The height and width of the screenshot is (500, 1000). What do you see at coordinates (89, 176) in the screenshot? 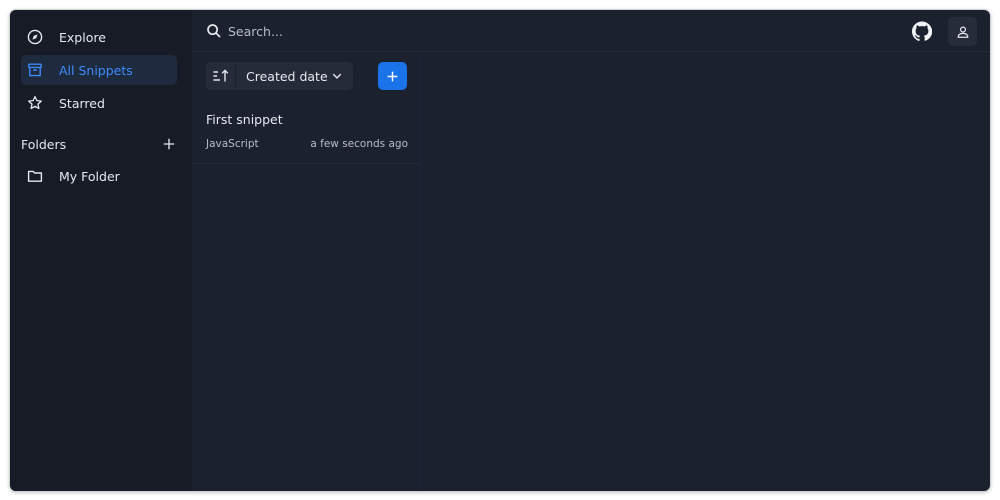
I see `folder-label: My Folder` at bounding box center [89, 176].